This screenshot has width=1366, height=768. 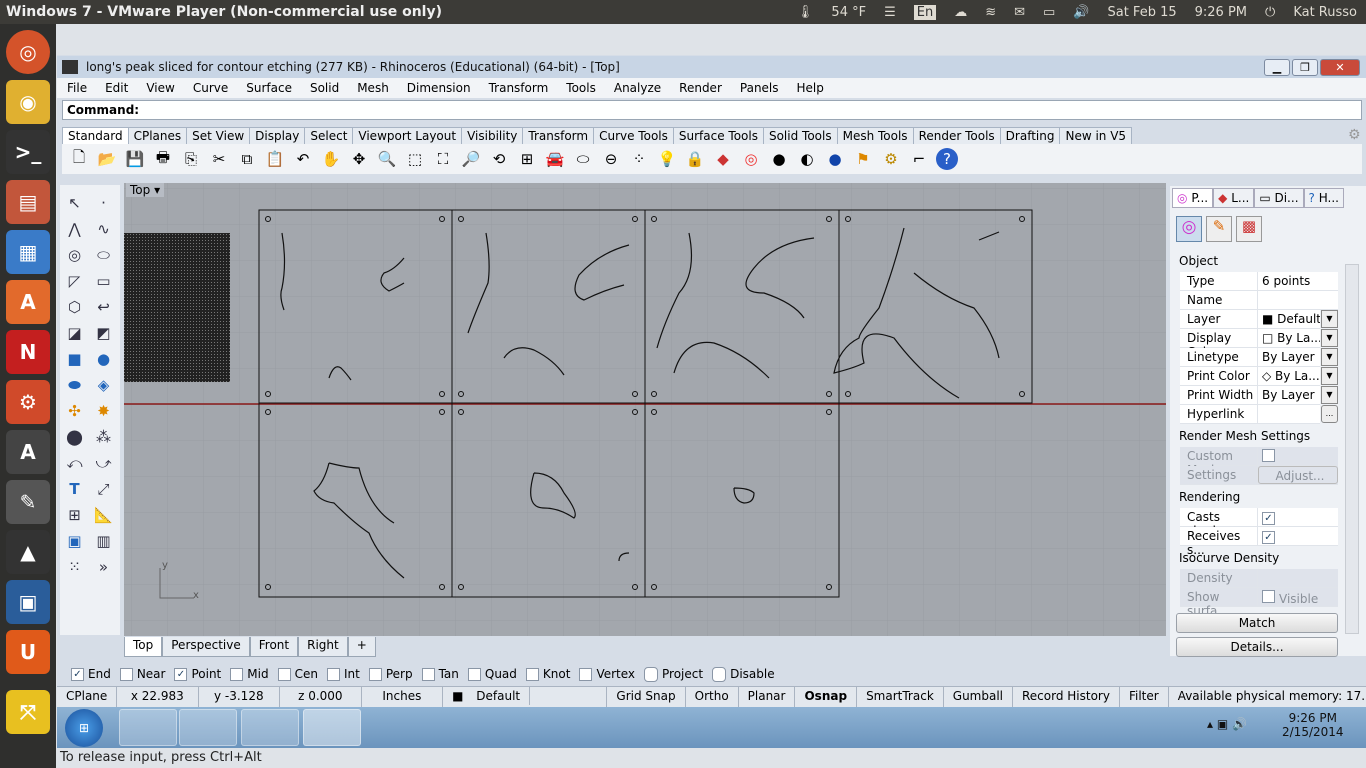 I want to click on chrome-taskbar-icon, so click(x=270, y=727).